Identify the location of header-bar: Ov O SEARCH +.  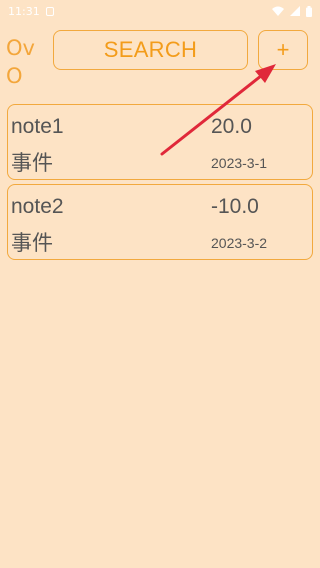
(160, 60).